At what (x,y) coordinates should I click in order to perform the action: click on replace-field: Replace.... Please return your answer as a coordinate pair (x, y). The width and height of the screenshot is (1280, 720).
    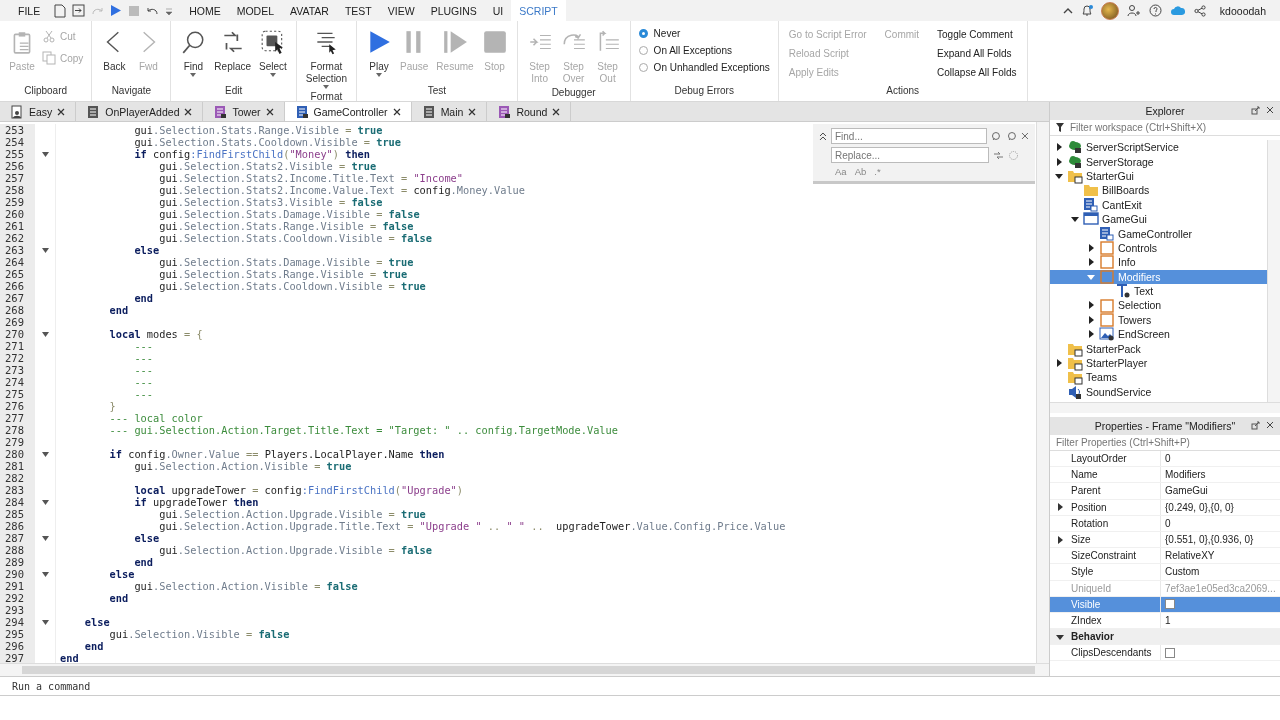
    Looking at the image, I should click on (910, 155).